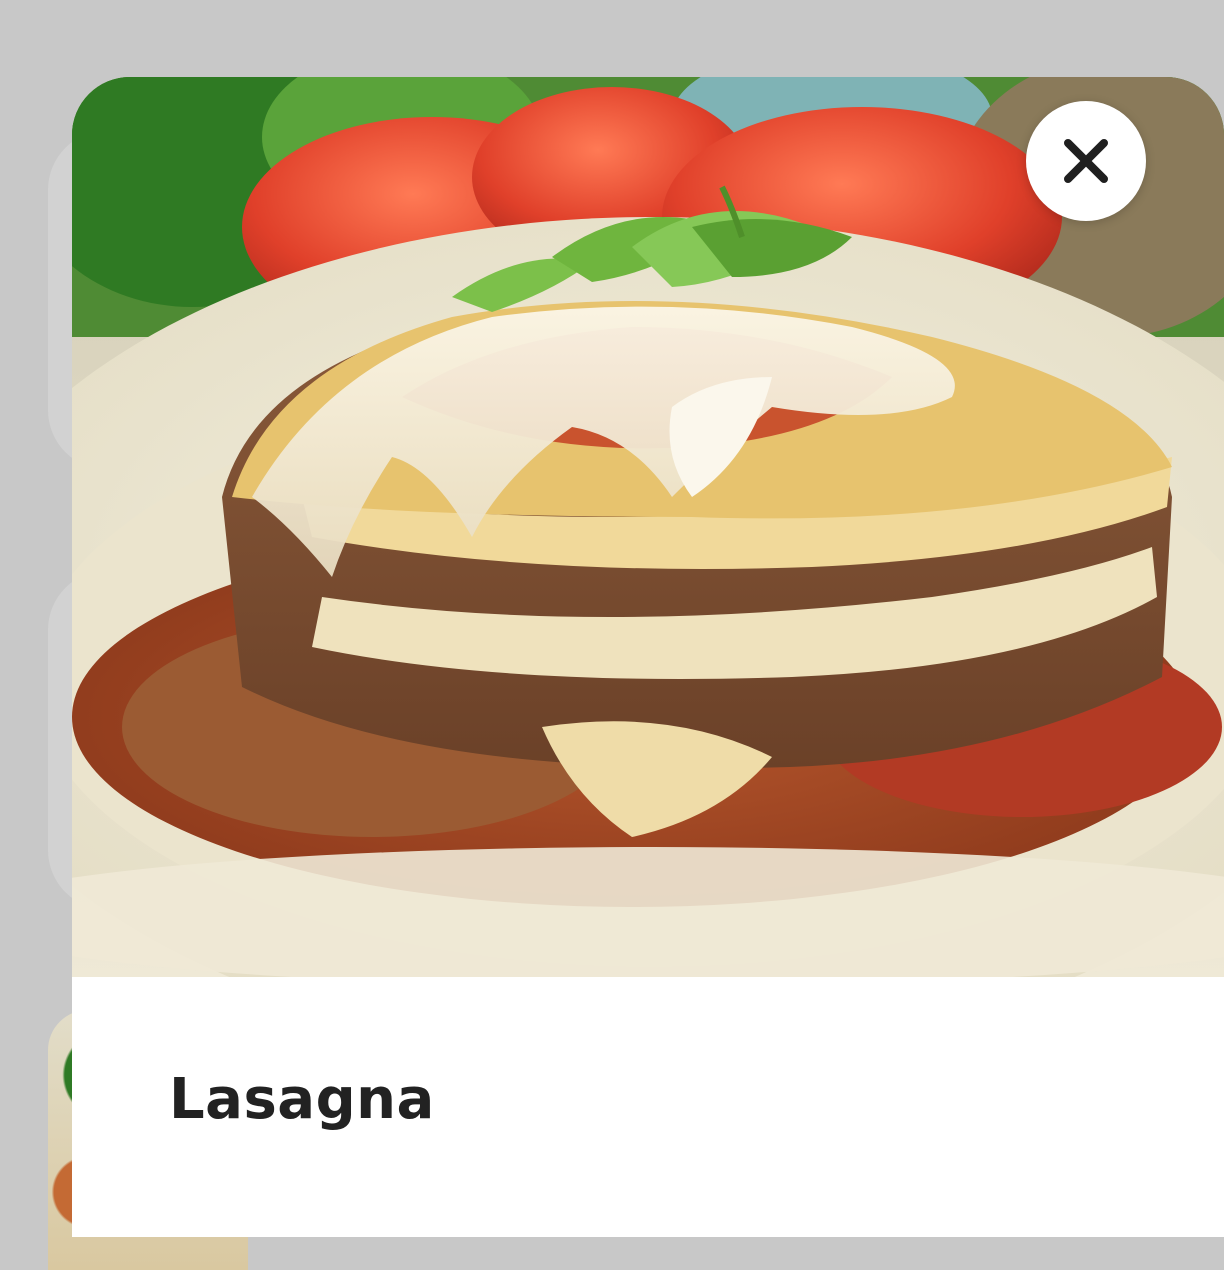 The height and width of the screenshot is (1270, 1224). I want to click on close-icon, so click(1086, 161).